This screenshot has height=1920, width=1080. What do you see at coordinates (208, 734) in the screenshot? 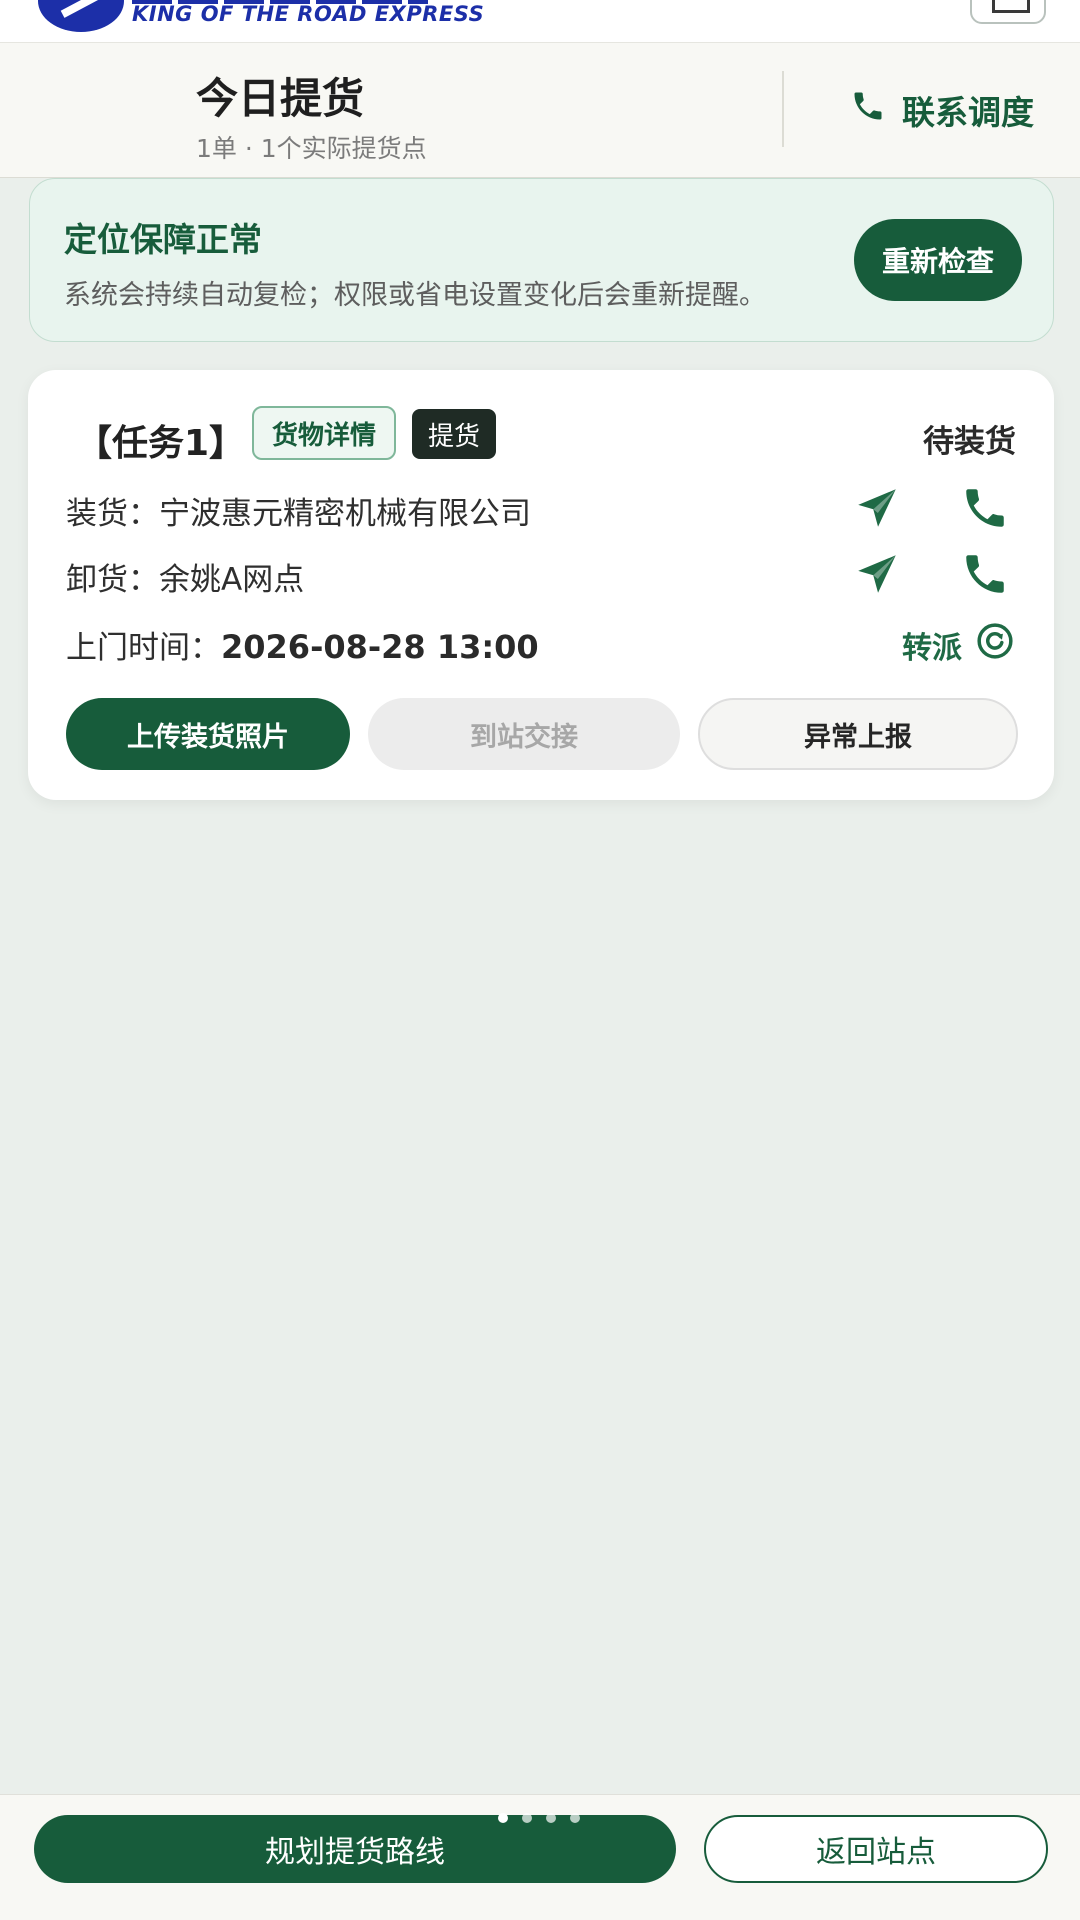
I see `upload-loading-photos-button: 上传装货照片` at bounding box center [208, 734].